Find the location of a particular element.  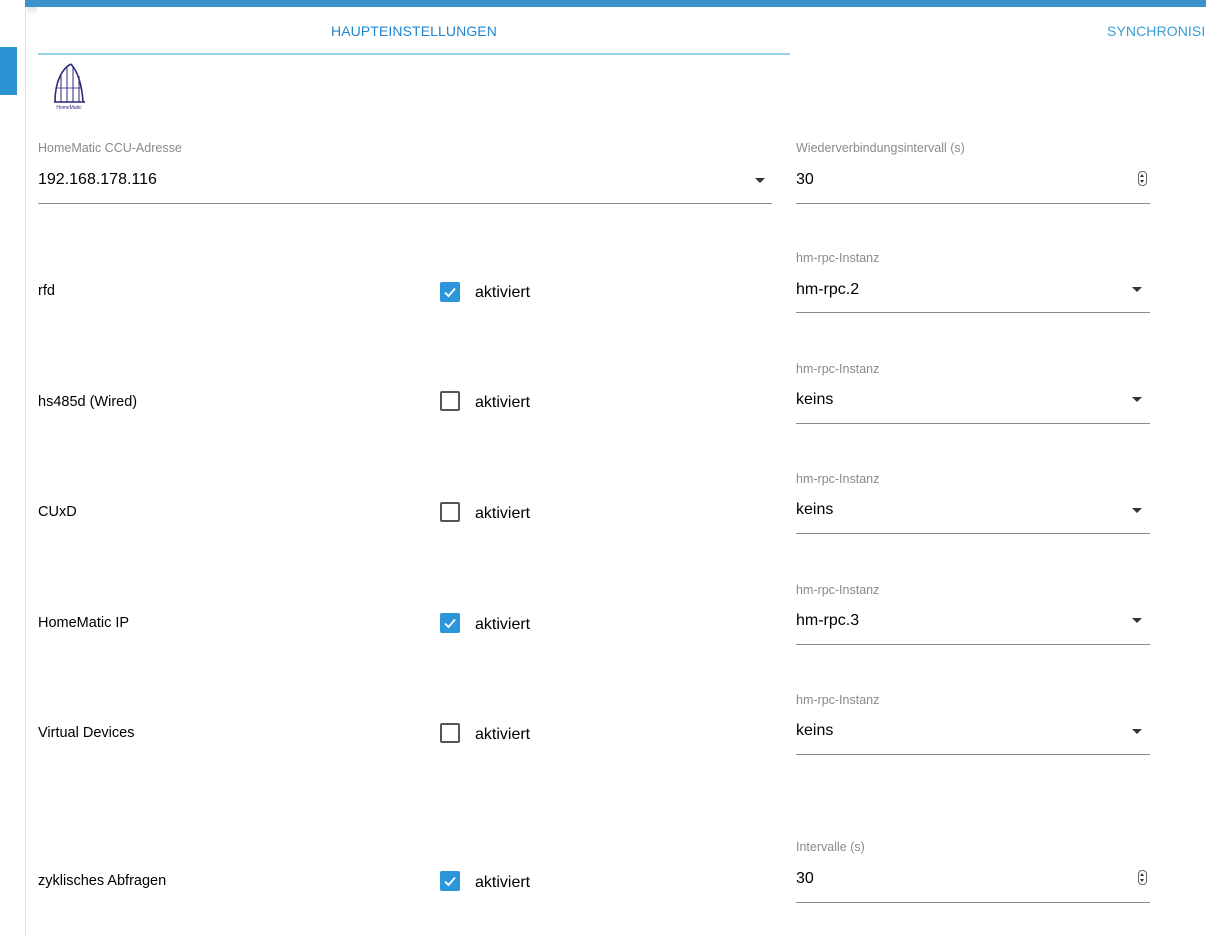

polling-interval-input: 30 is located at coordinates (805, 879).